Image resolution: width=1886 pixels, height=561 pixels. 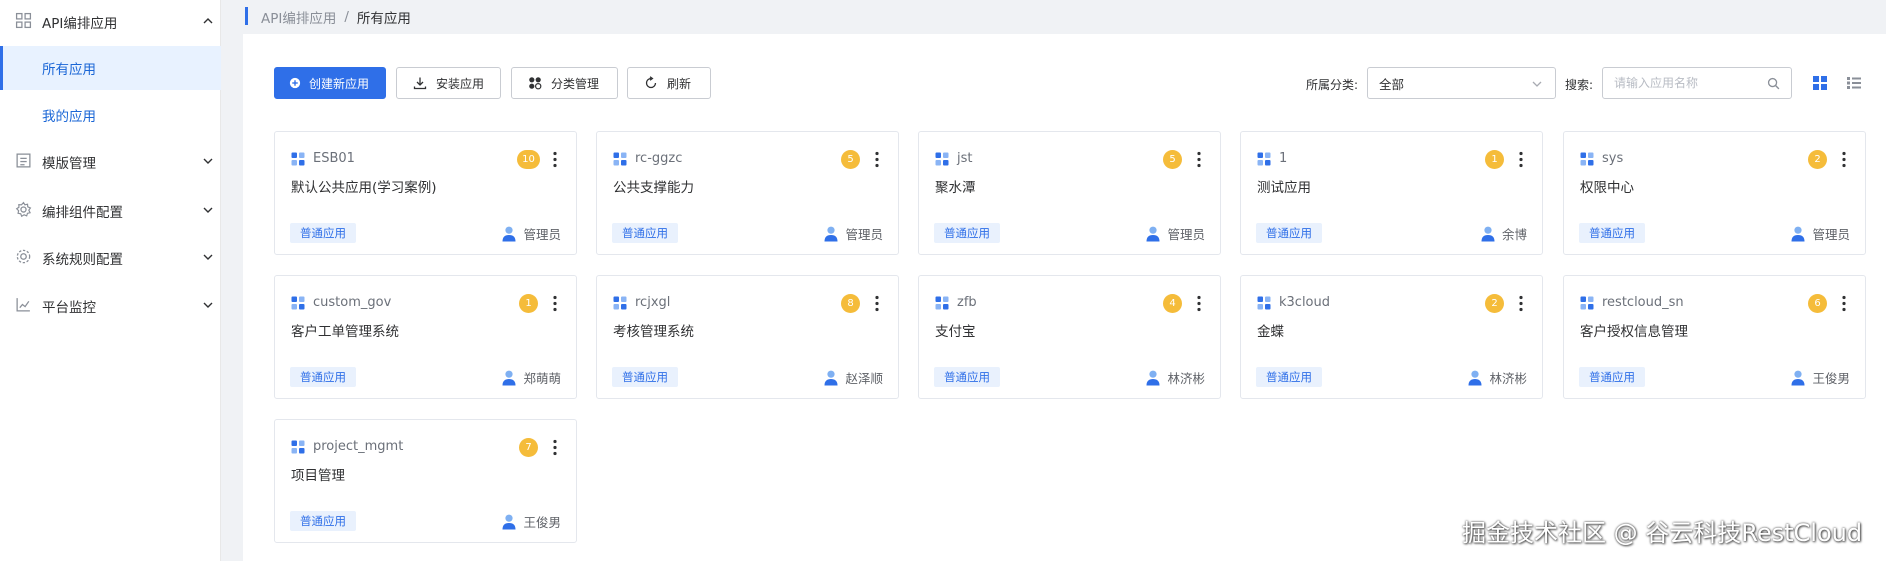 I want to click on app-title: 考核管理系统, so click(x=653, y=332).